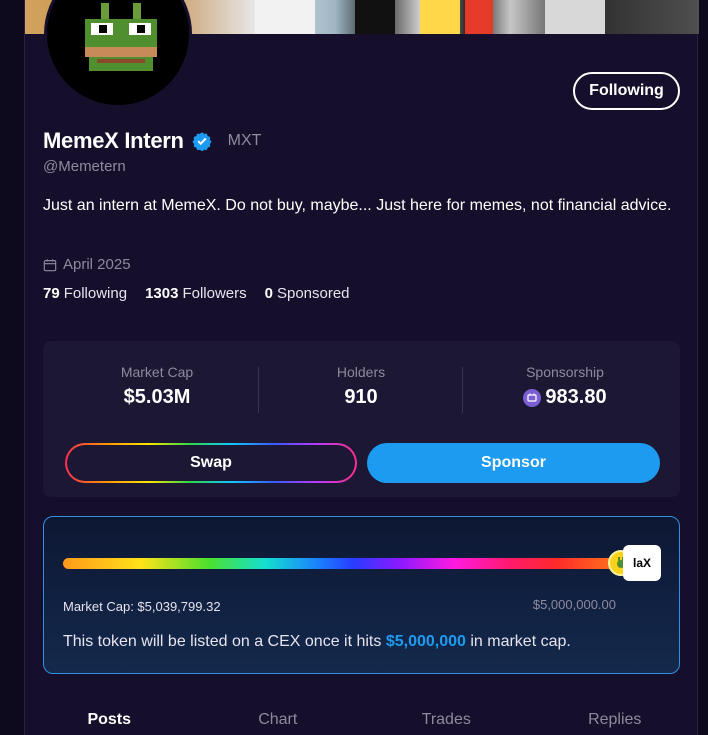 This screenshot has width=708, height=735. What do you see at coordinates (268, 293) in the screenshot?
I see `sponsored-count: 0` at bounding box center [268, 293].